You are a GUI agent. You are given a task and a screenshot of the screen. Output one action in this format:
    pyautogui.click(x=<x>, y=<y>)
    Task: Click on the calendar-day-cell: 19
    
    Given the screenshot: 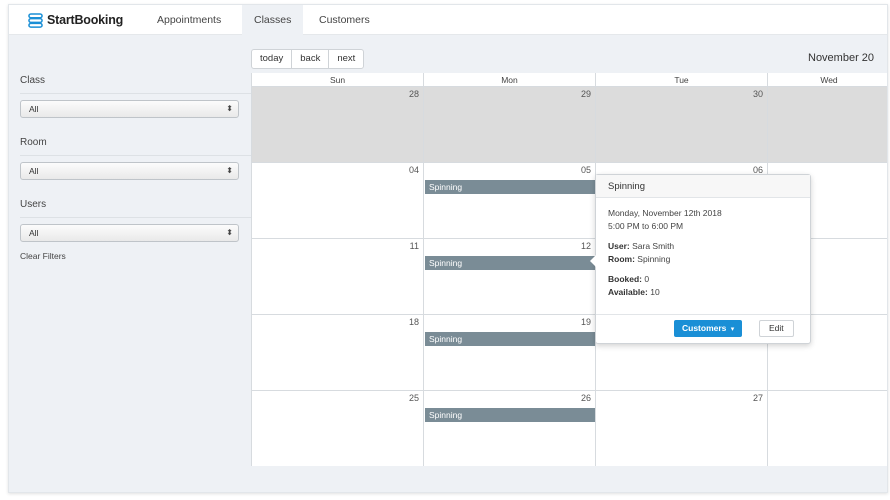 What is the action you would take?
    pyautogui.click(x=510, y=353)
    